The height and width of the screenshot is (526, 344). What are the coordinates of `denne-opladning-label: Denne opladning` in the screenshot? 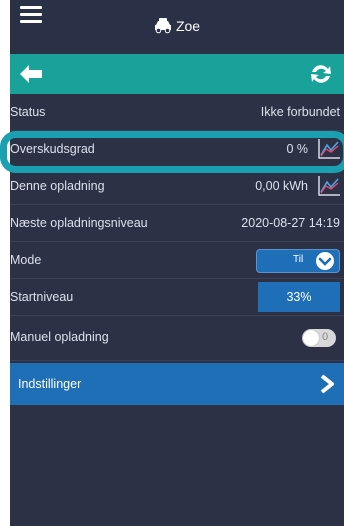 It's located at (57, 186).